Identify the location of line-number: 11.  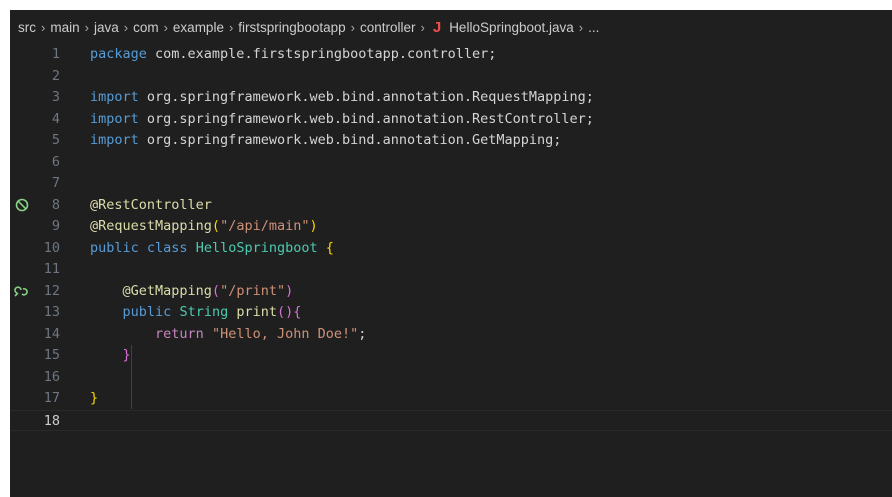
(47, 270).